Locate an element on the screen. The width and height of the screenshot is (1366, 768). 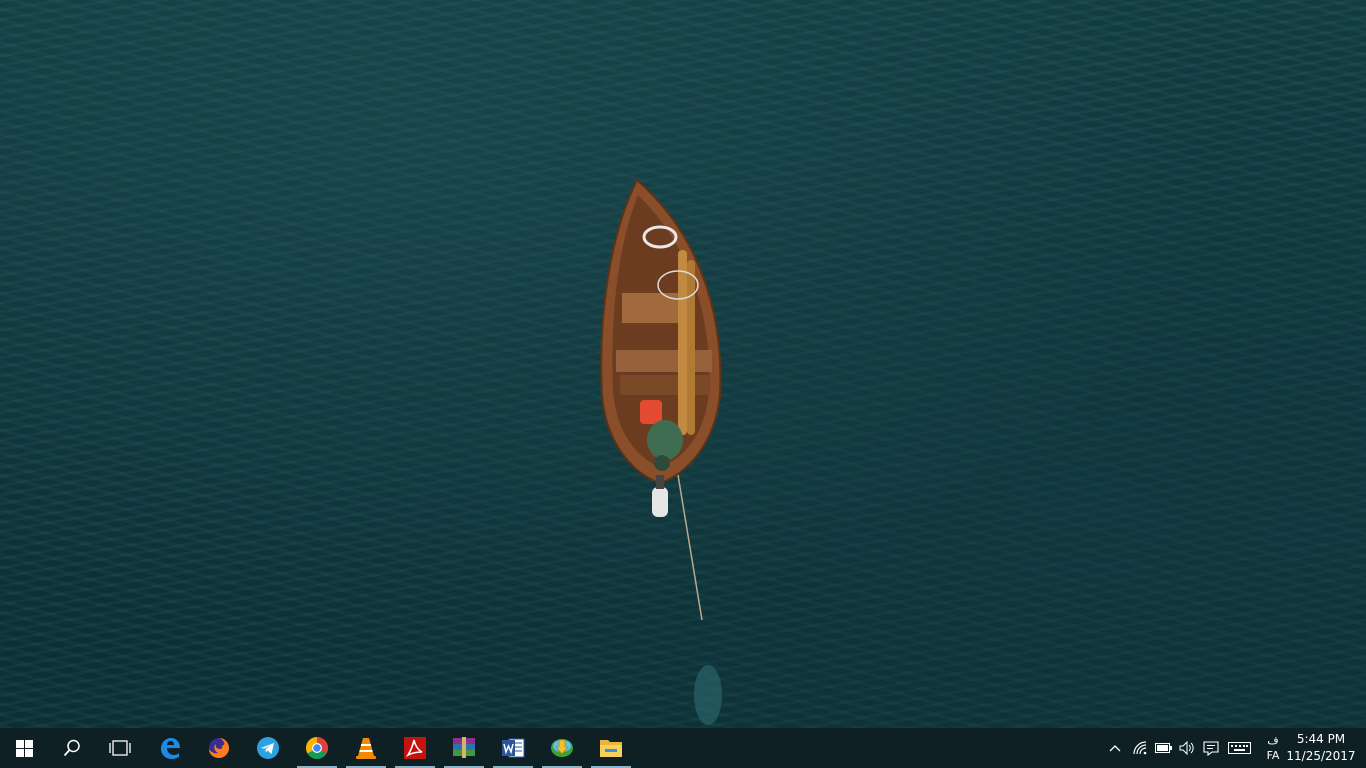
folder-icon is located at coordinates (611, 748).